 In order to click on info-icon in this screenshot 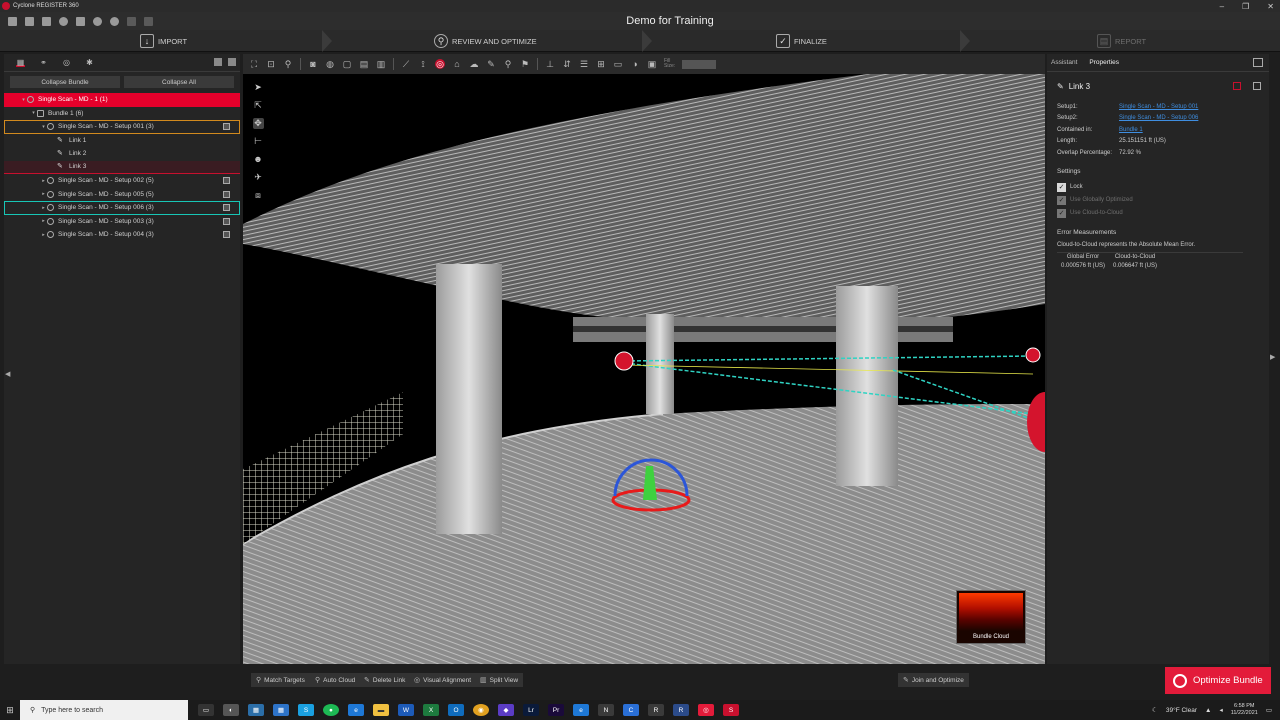, I will do `click(114, 21)`.